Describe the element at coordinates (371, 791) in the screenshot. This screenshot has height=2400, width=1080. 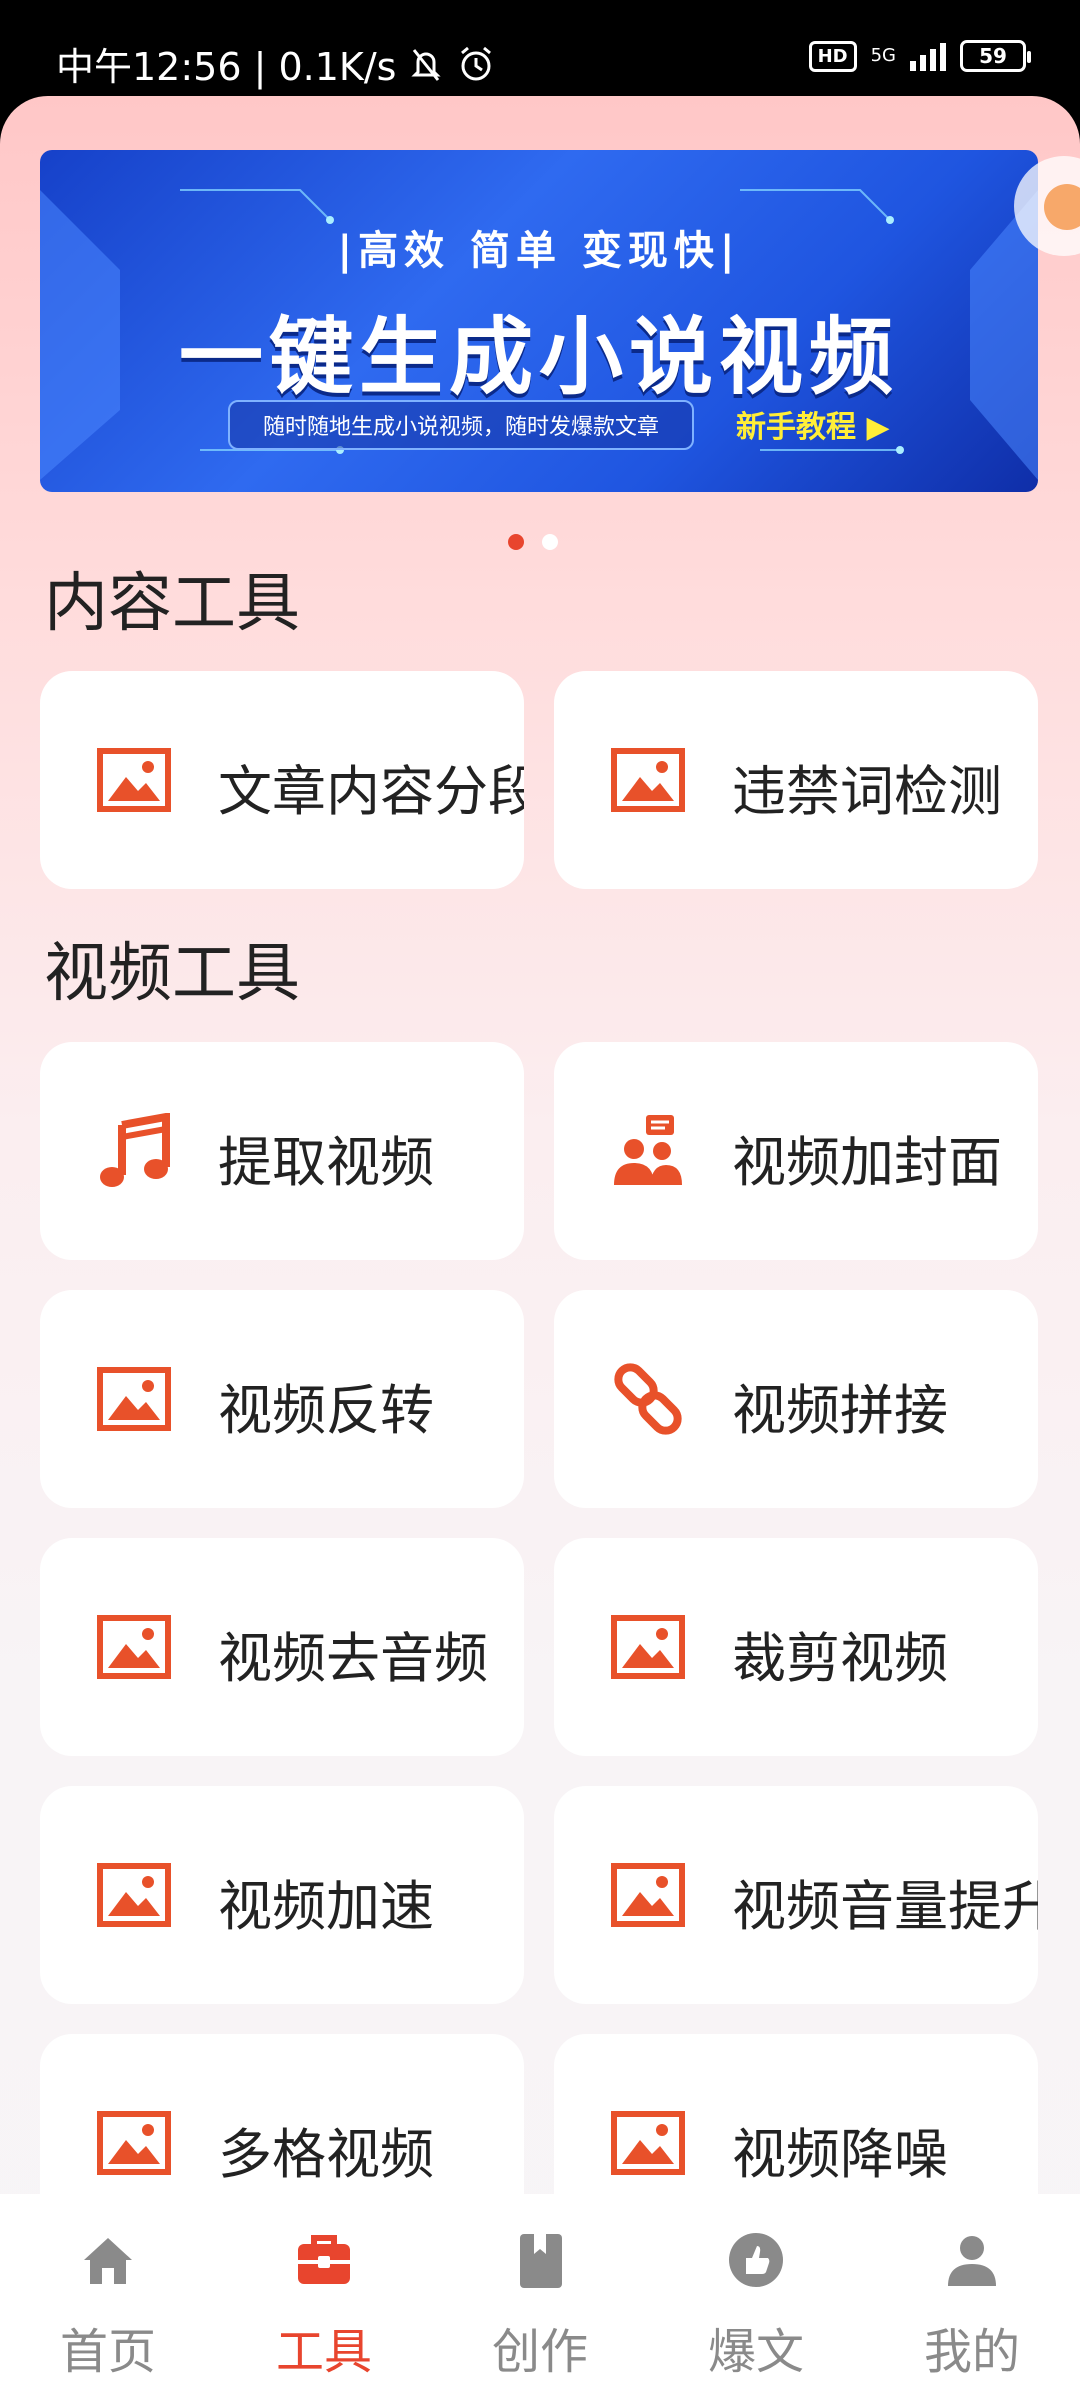
I see `tool-label: 文章内容分段` at that location.